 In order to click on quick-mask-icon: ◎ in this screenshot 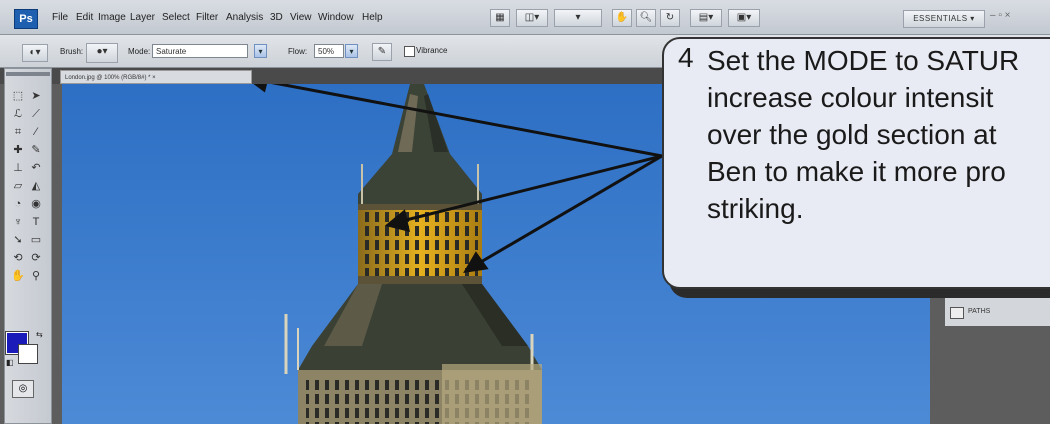, I will do `click(23, 389)`.